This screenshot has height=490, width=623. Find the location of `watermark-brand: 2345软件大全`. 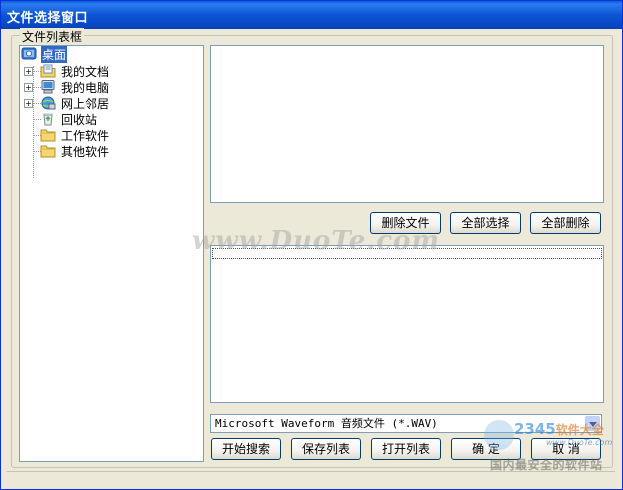

watermark-brand: 2345软件大全 is located at coordinates (559, 429).